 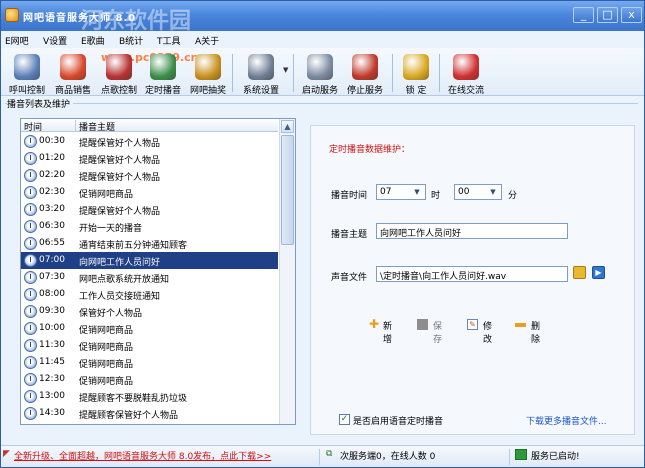 What do you see at coordinates (52, 311) in the screenshot?
I see `row-time: 09:30` at bounding box center [52, 311].